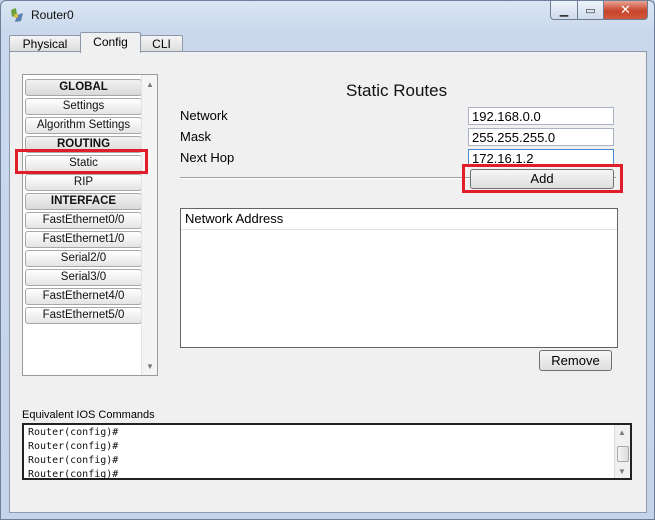  I want to click on window-title: Router0, so click(52, 15).